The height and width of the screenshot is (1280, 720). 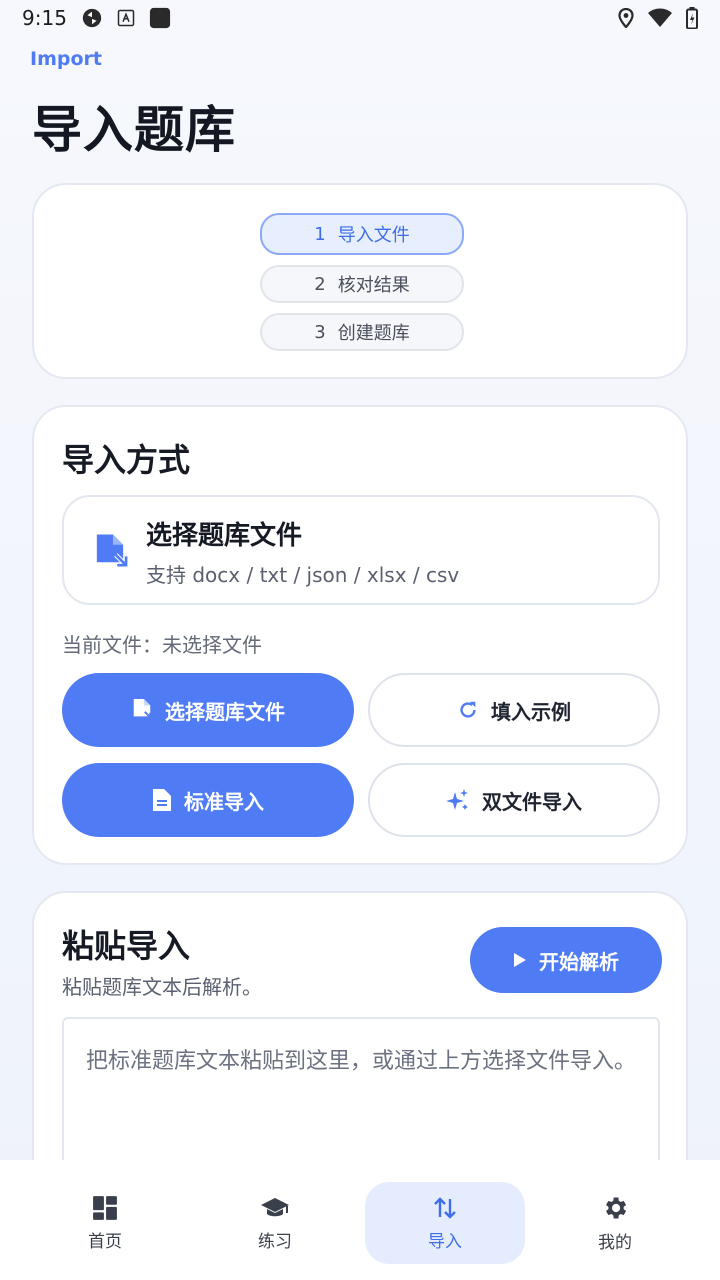 I want to click on swap-vertical-icon, so click(x=445, y=1207).